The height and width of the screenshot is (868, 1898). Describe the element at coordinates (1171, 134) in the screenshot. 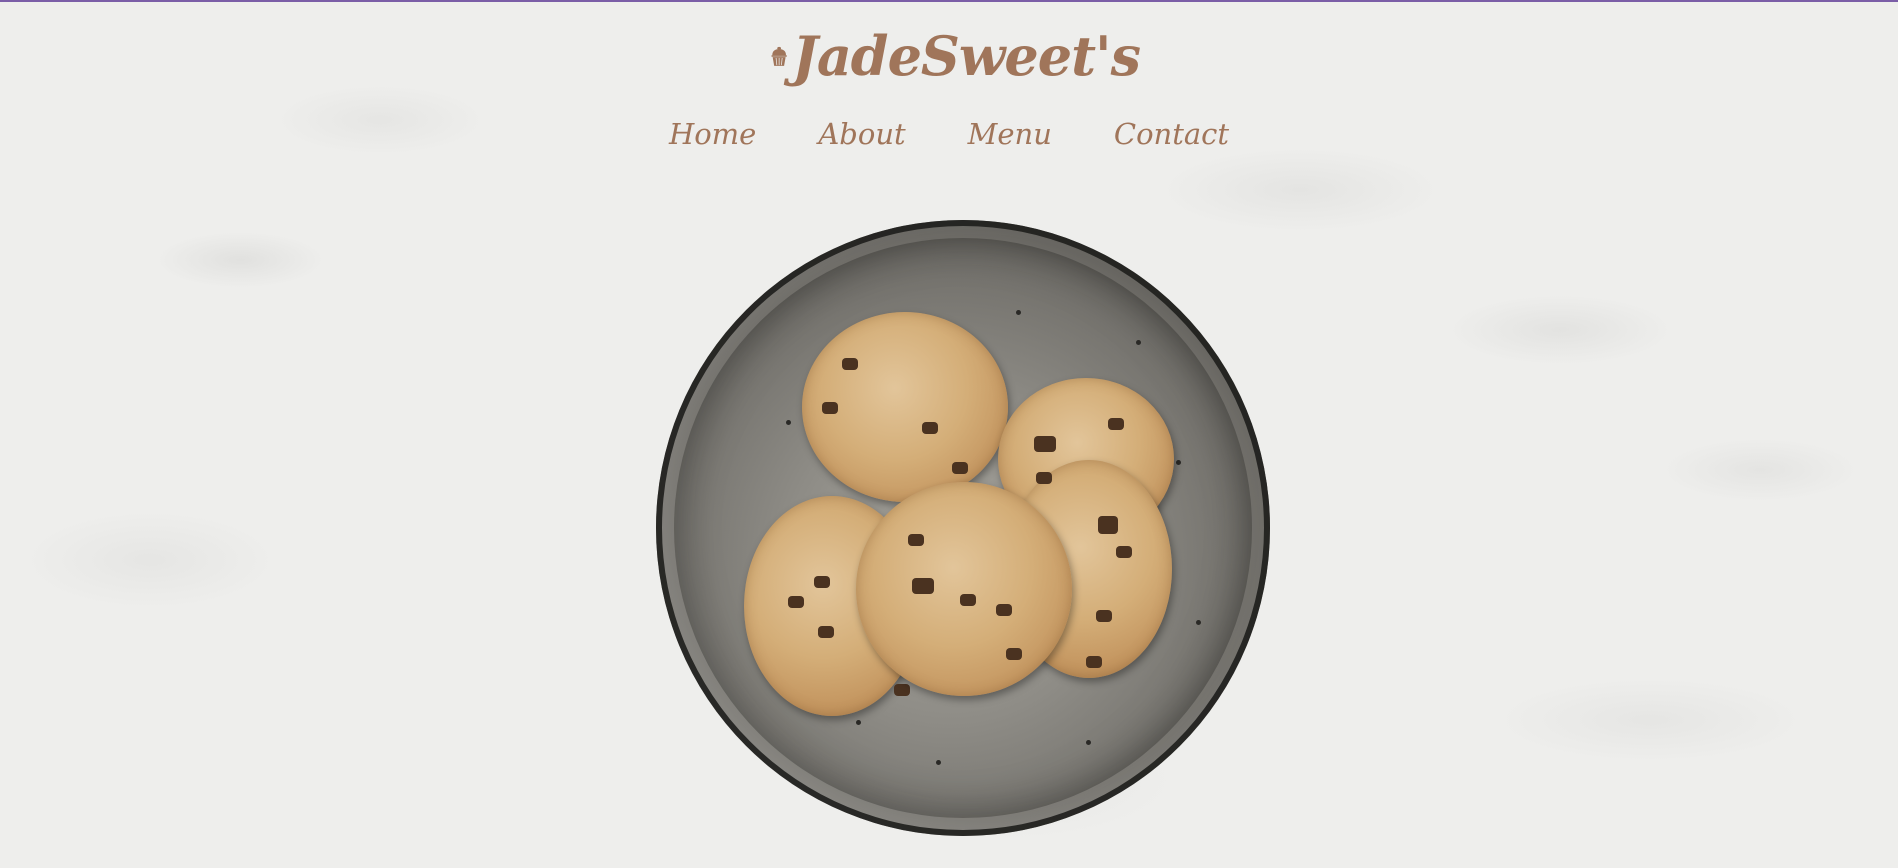

I see `nav-item-contact: Contact` at that location.